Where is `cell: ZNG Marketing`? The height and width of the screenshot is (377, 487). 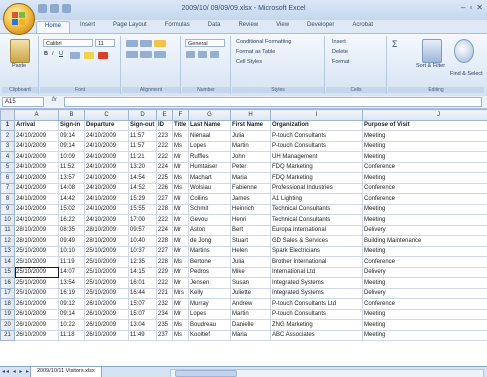 cell: ZNG Marketing is located at coordinates (316, 325).